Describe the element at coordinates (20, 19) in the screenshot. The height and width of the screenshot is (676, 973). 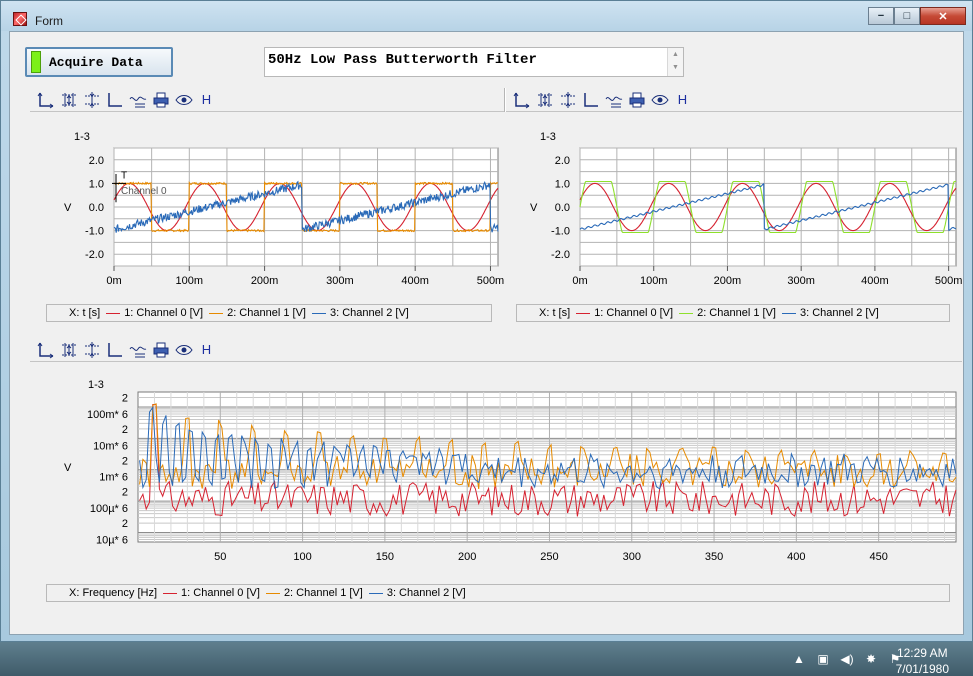
I see `app-icon` at that location.